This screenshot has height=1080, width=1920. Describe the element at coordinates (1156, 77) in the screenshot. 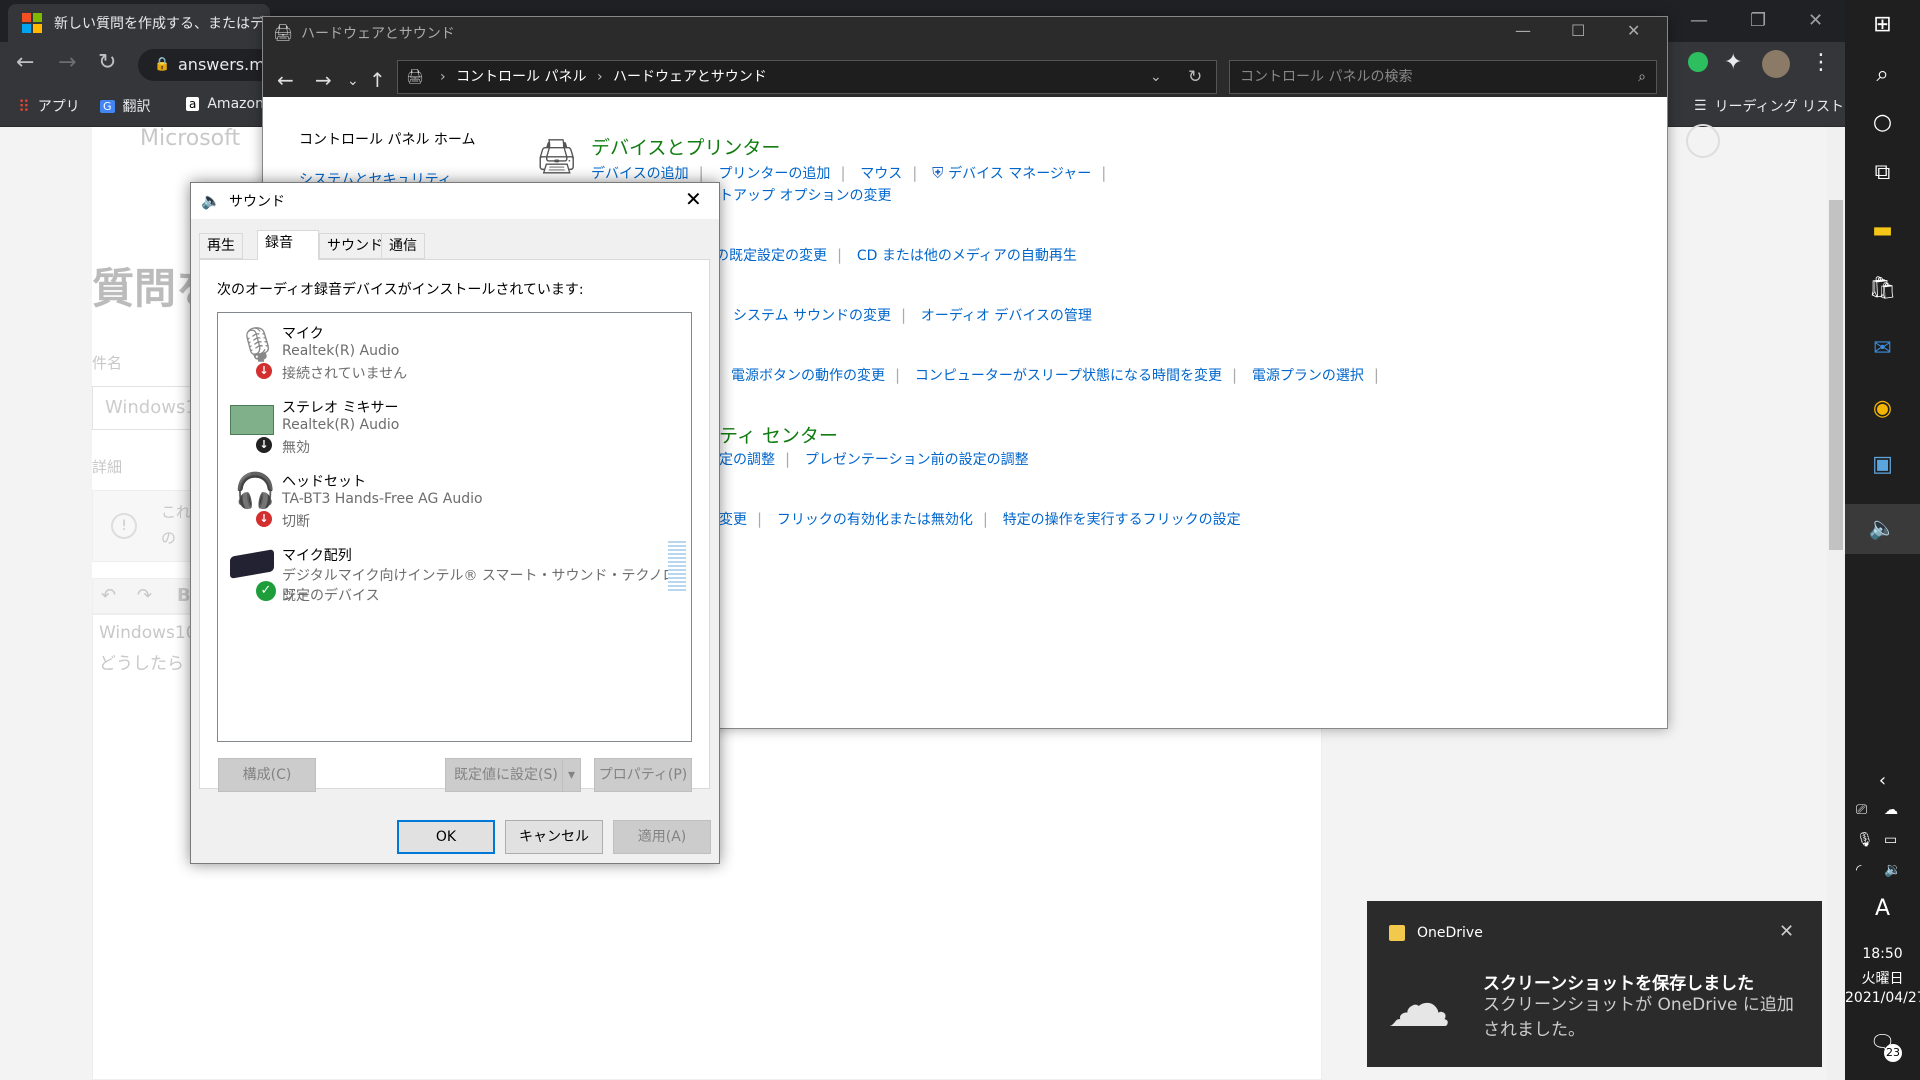

I see `address-dropdown-icon: ⌄` at that location.